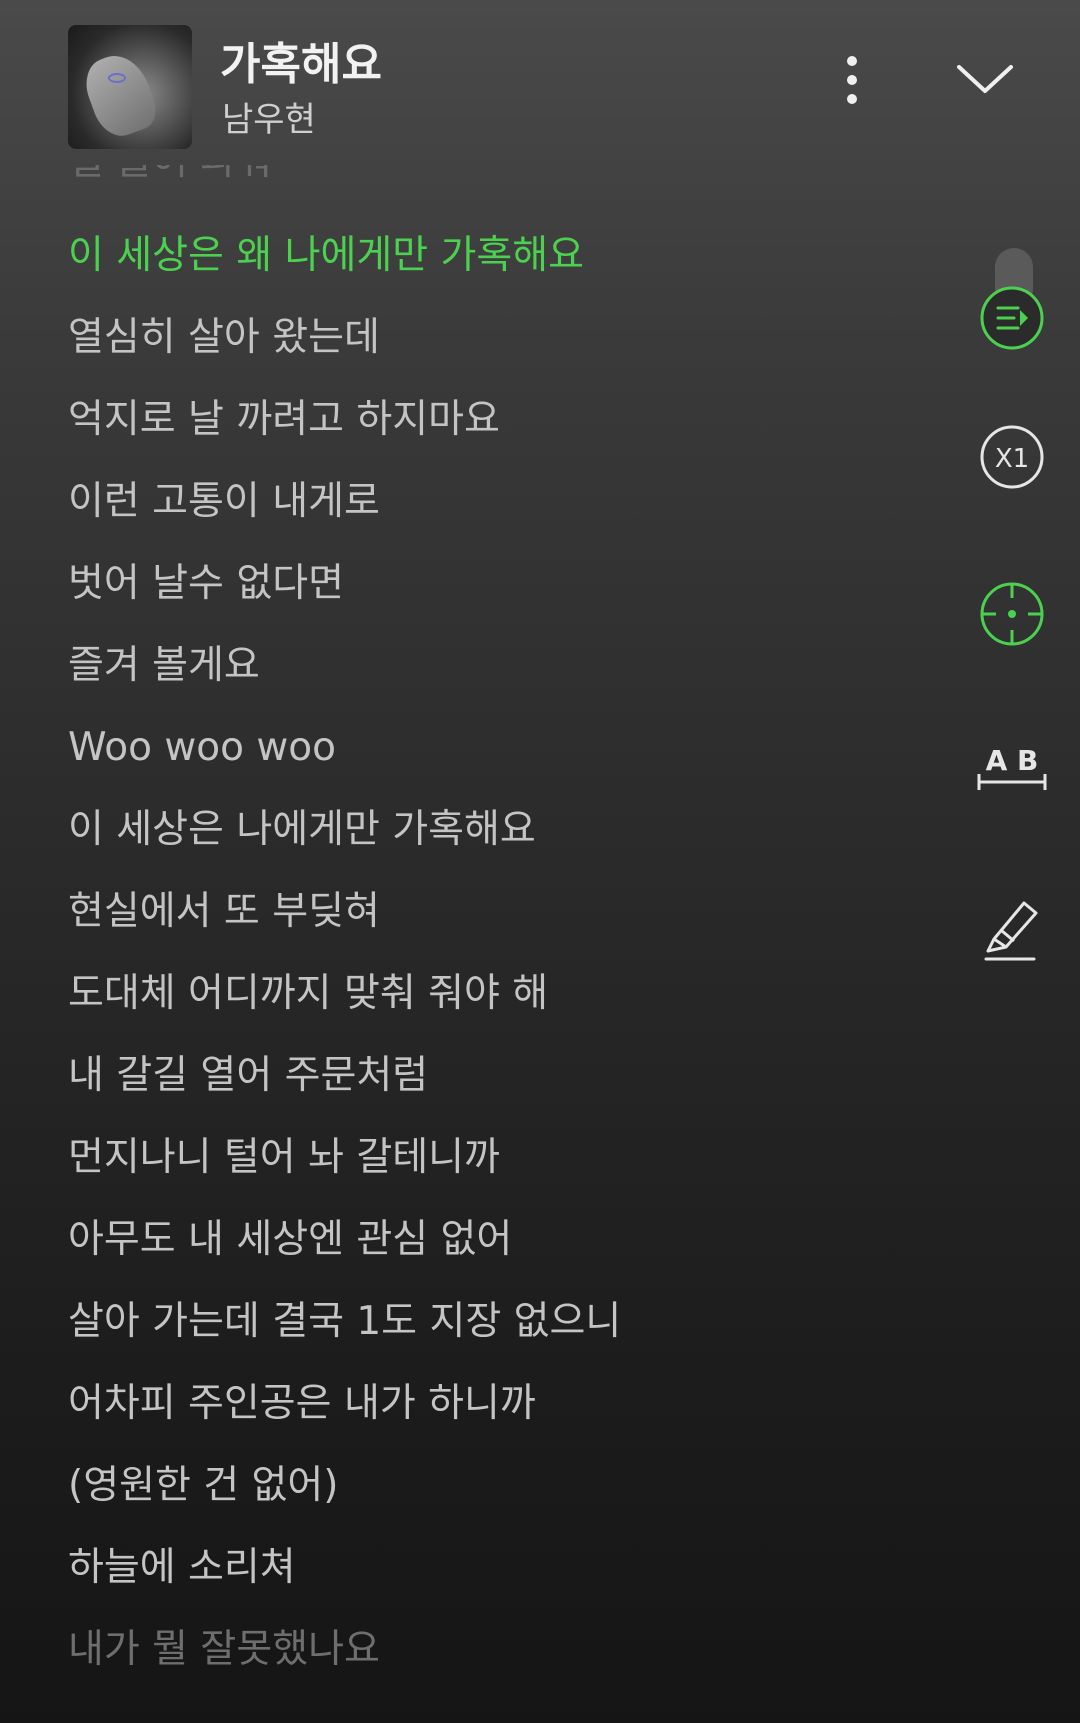 The width and height of the screenshot is (1080, 1723). Describe the element at coordinates (269, 116) in the screenshot. I see `artist-name: 남우현` at that location.